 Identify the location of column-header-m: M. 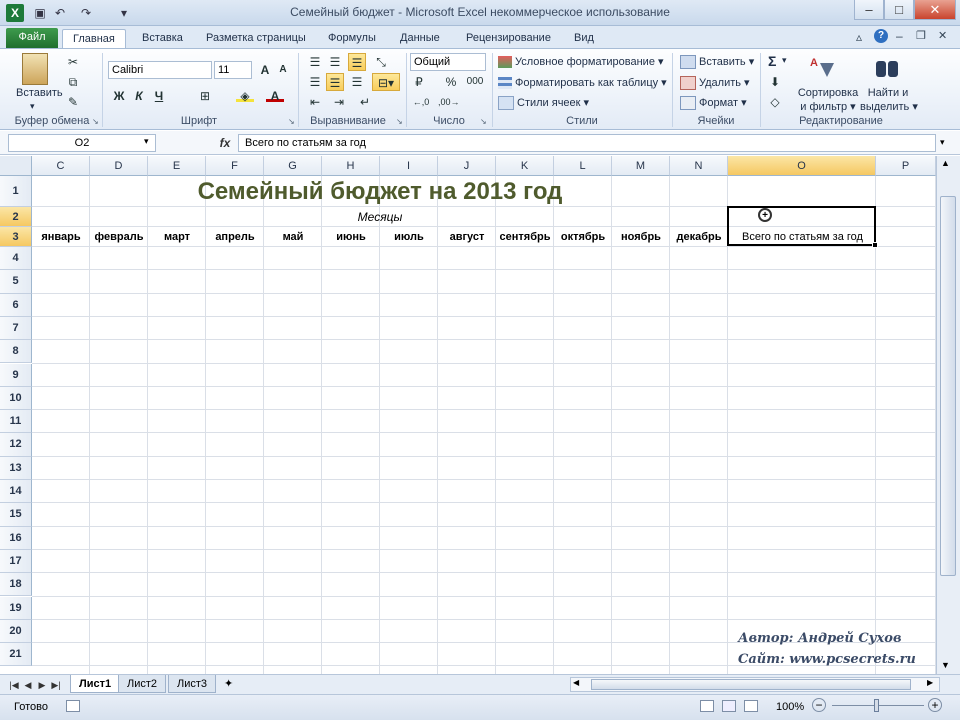
(641, 166).